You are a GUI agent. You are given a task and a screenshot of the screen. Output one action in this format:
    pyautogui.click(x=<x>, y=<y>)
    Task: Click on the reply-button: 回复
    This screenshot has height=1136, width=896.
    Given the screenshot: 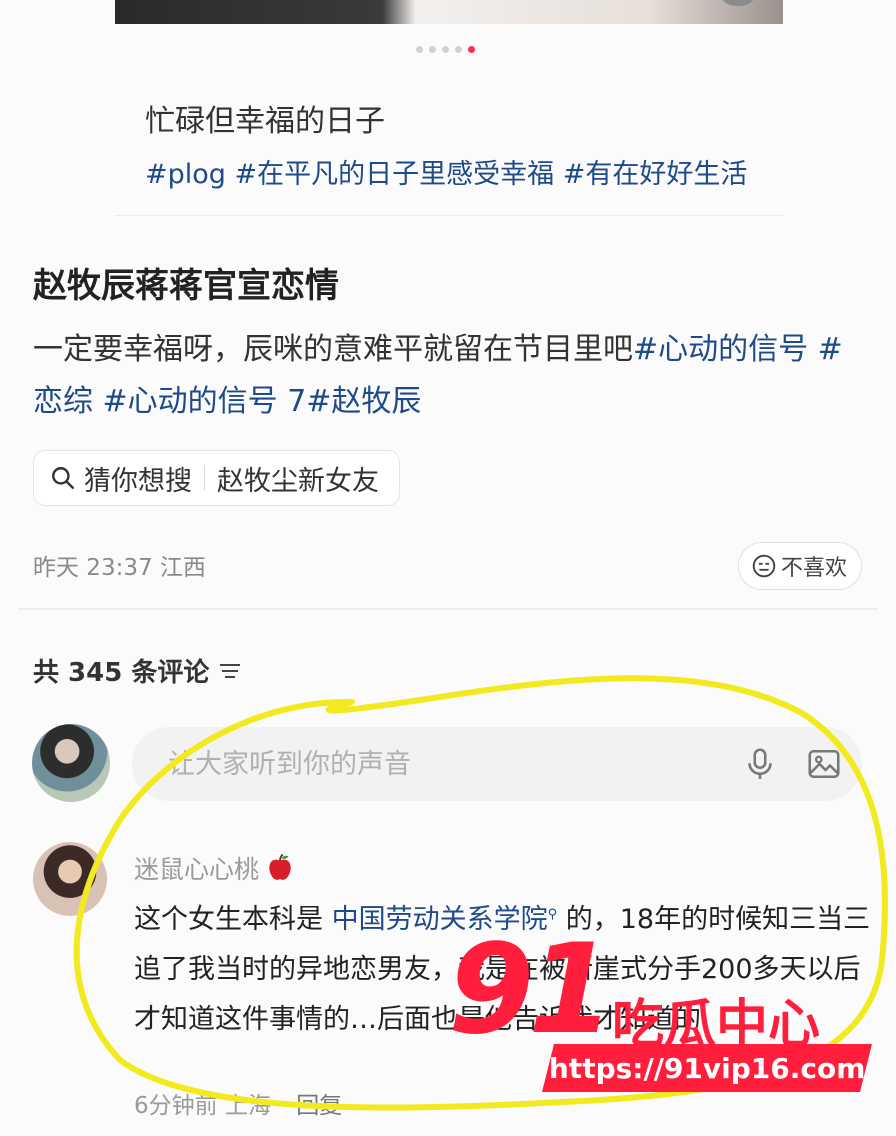 What is the action you would take?
    pyautogui.click(x=319, y=1106)
    